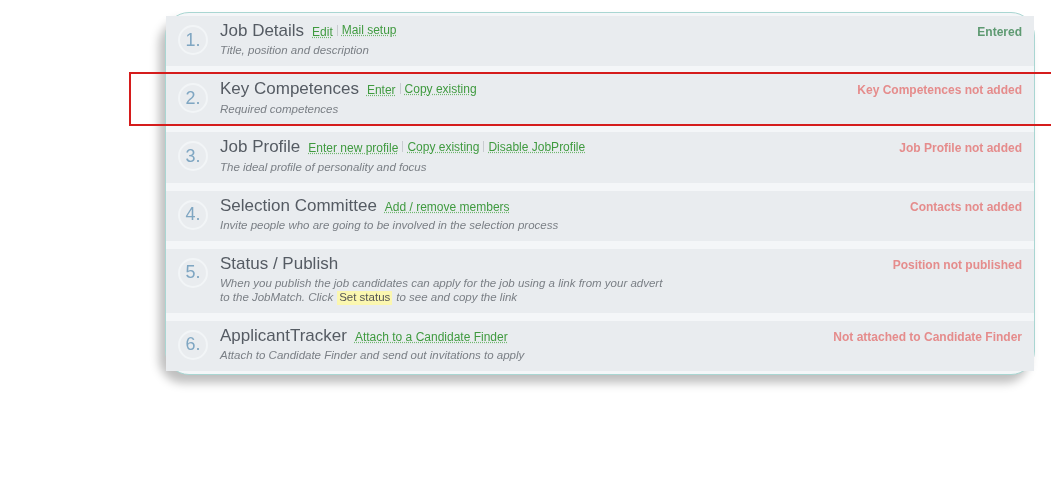 The width and height of the screenshot is (1051, 481). I want to click on step-status: Contacts not added, so click(966, 206).